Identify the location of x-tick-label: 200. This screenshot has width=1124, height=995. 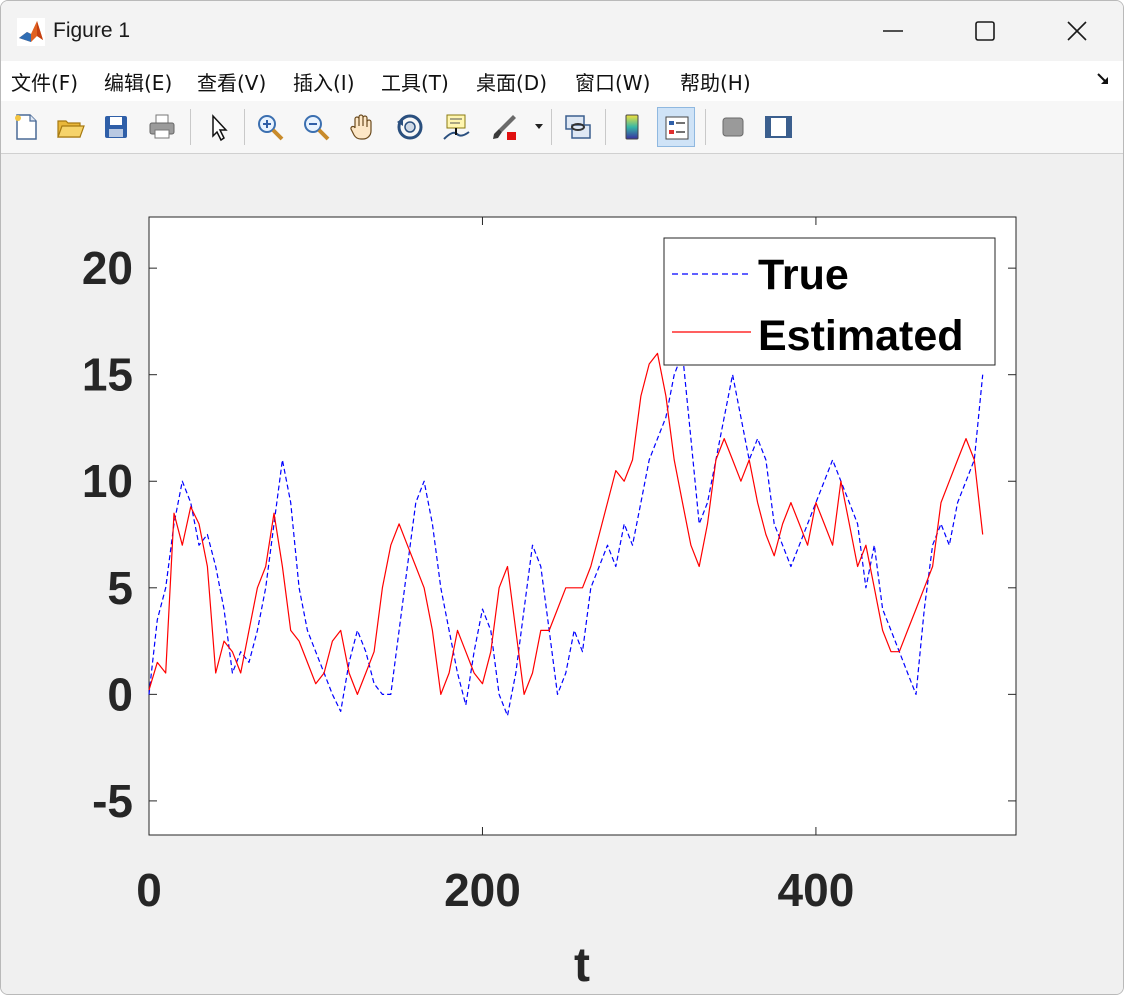
(482, 890).